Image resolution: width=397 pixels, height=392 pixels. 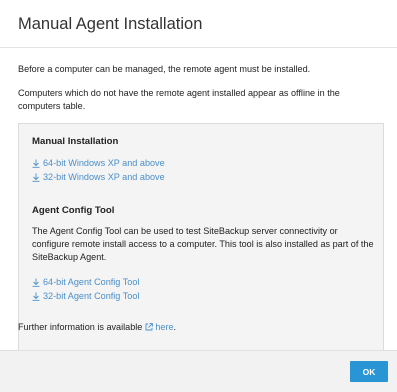 What do you see at coordinates (80, 327) in the screenshot?
I see `further-info-label: Further information is available` at bounding box center [80, 327].